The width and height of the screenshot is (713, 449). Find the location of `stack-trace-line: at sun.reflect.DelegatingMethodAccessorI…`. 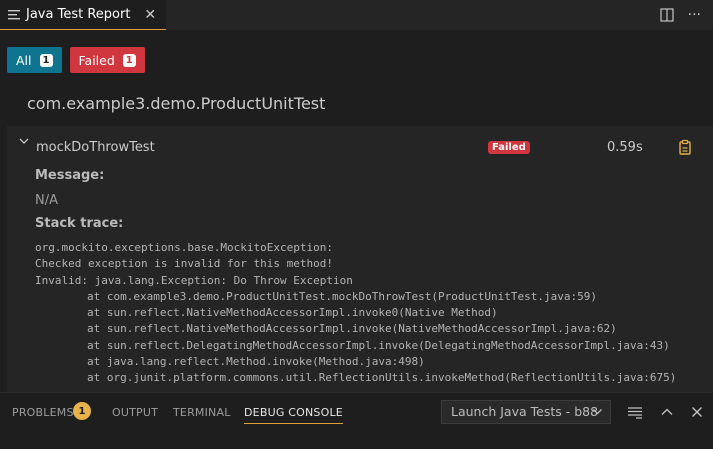

stack-trace-line: at sun.reflect.DelegatingMethodAccessorI… is located at coordinates (378, 345).